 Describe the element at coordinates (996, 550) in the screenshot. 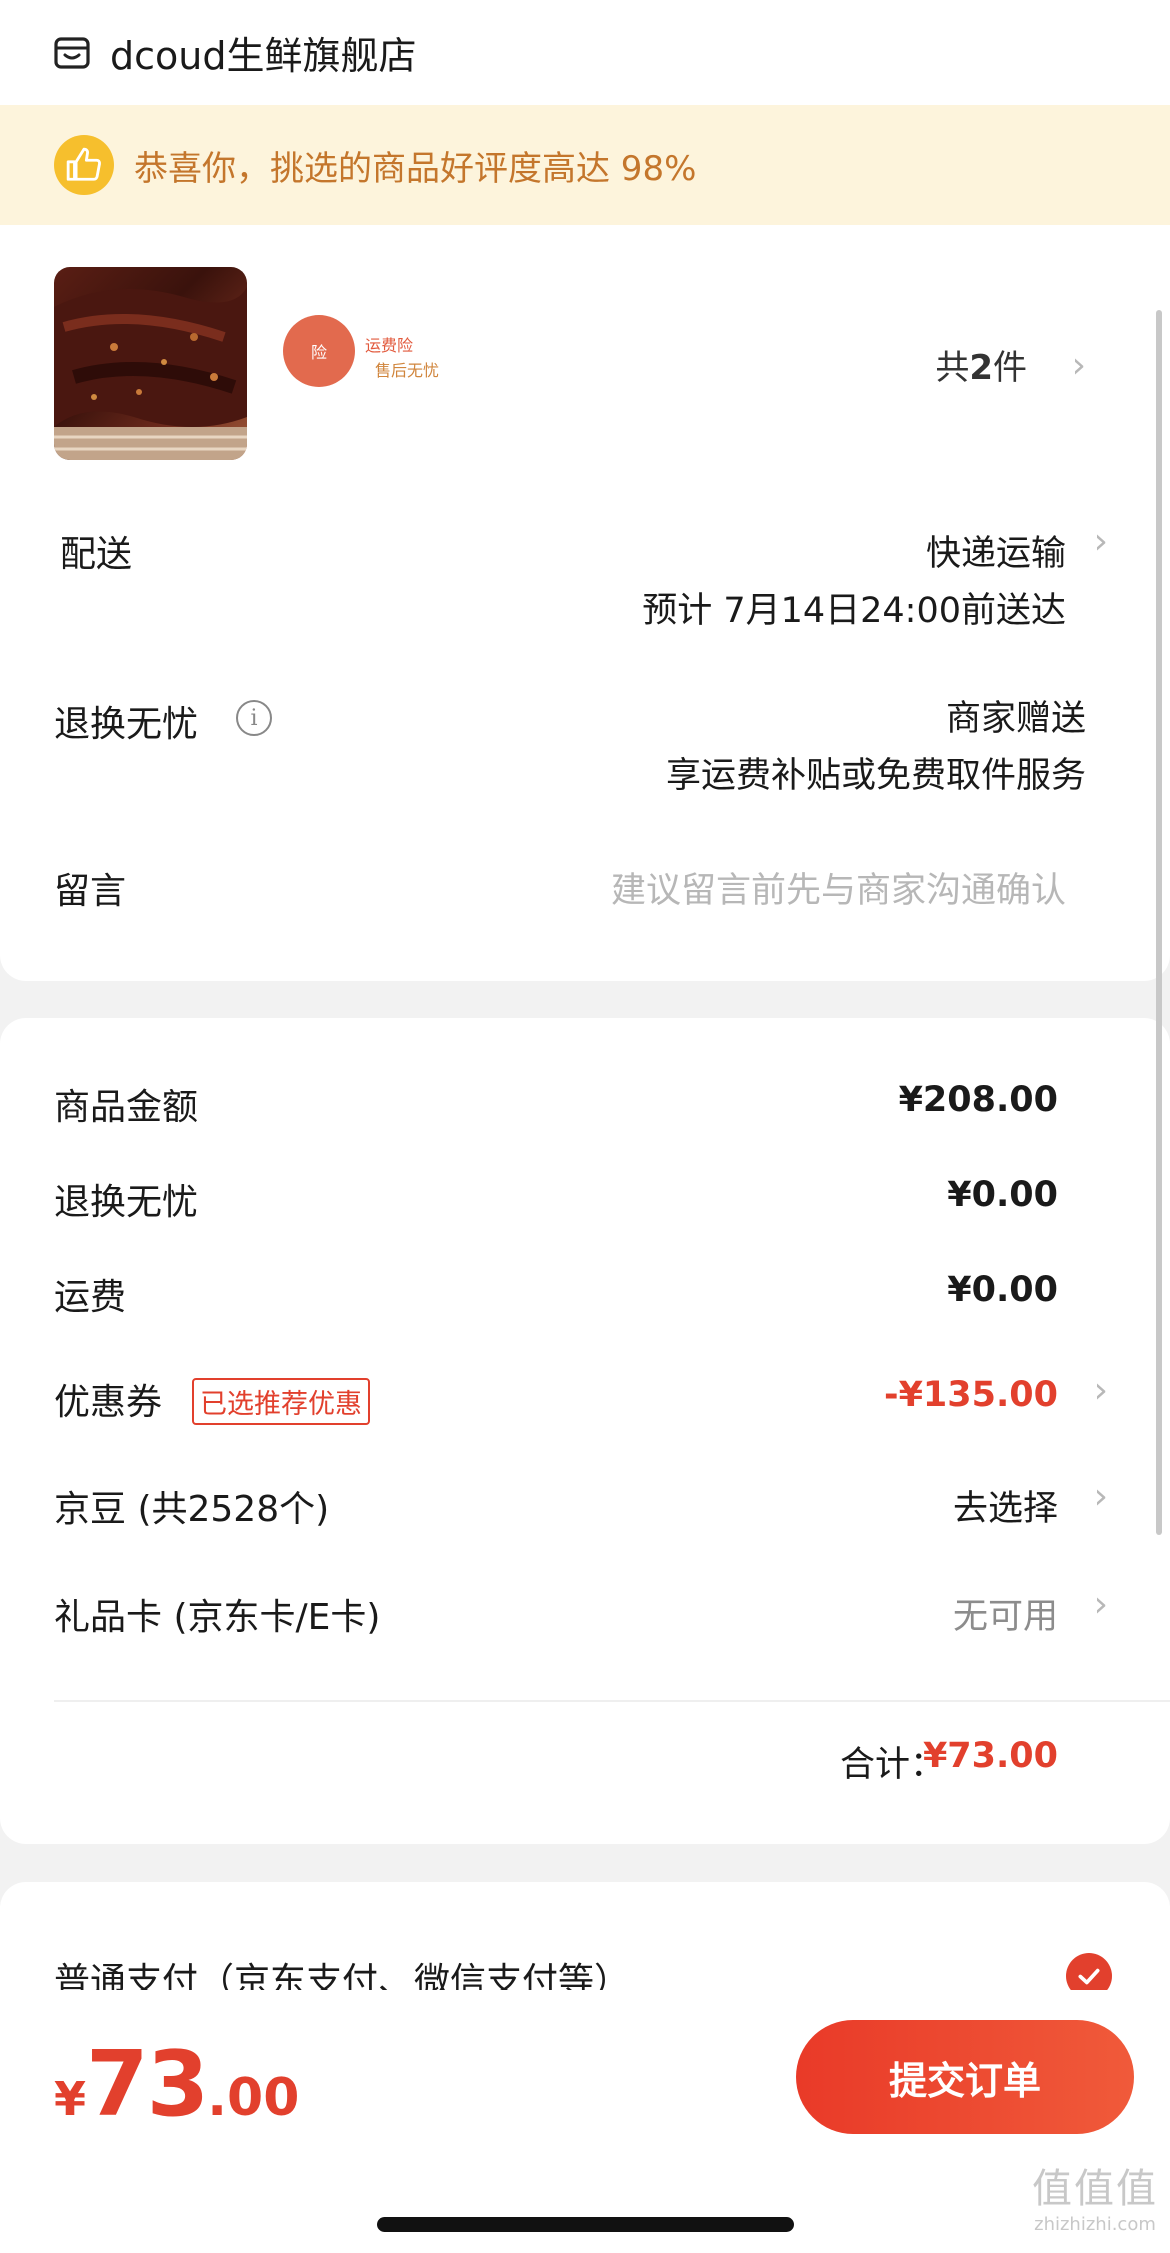

I see `delivery-method: 快递运输` at that location.